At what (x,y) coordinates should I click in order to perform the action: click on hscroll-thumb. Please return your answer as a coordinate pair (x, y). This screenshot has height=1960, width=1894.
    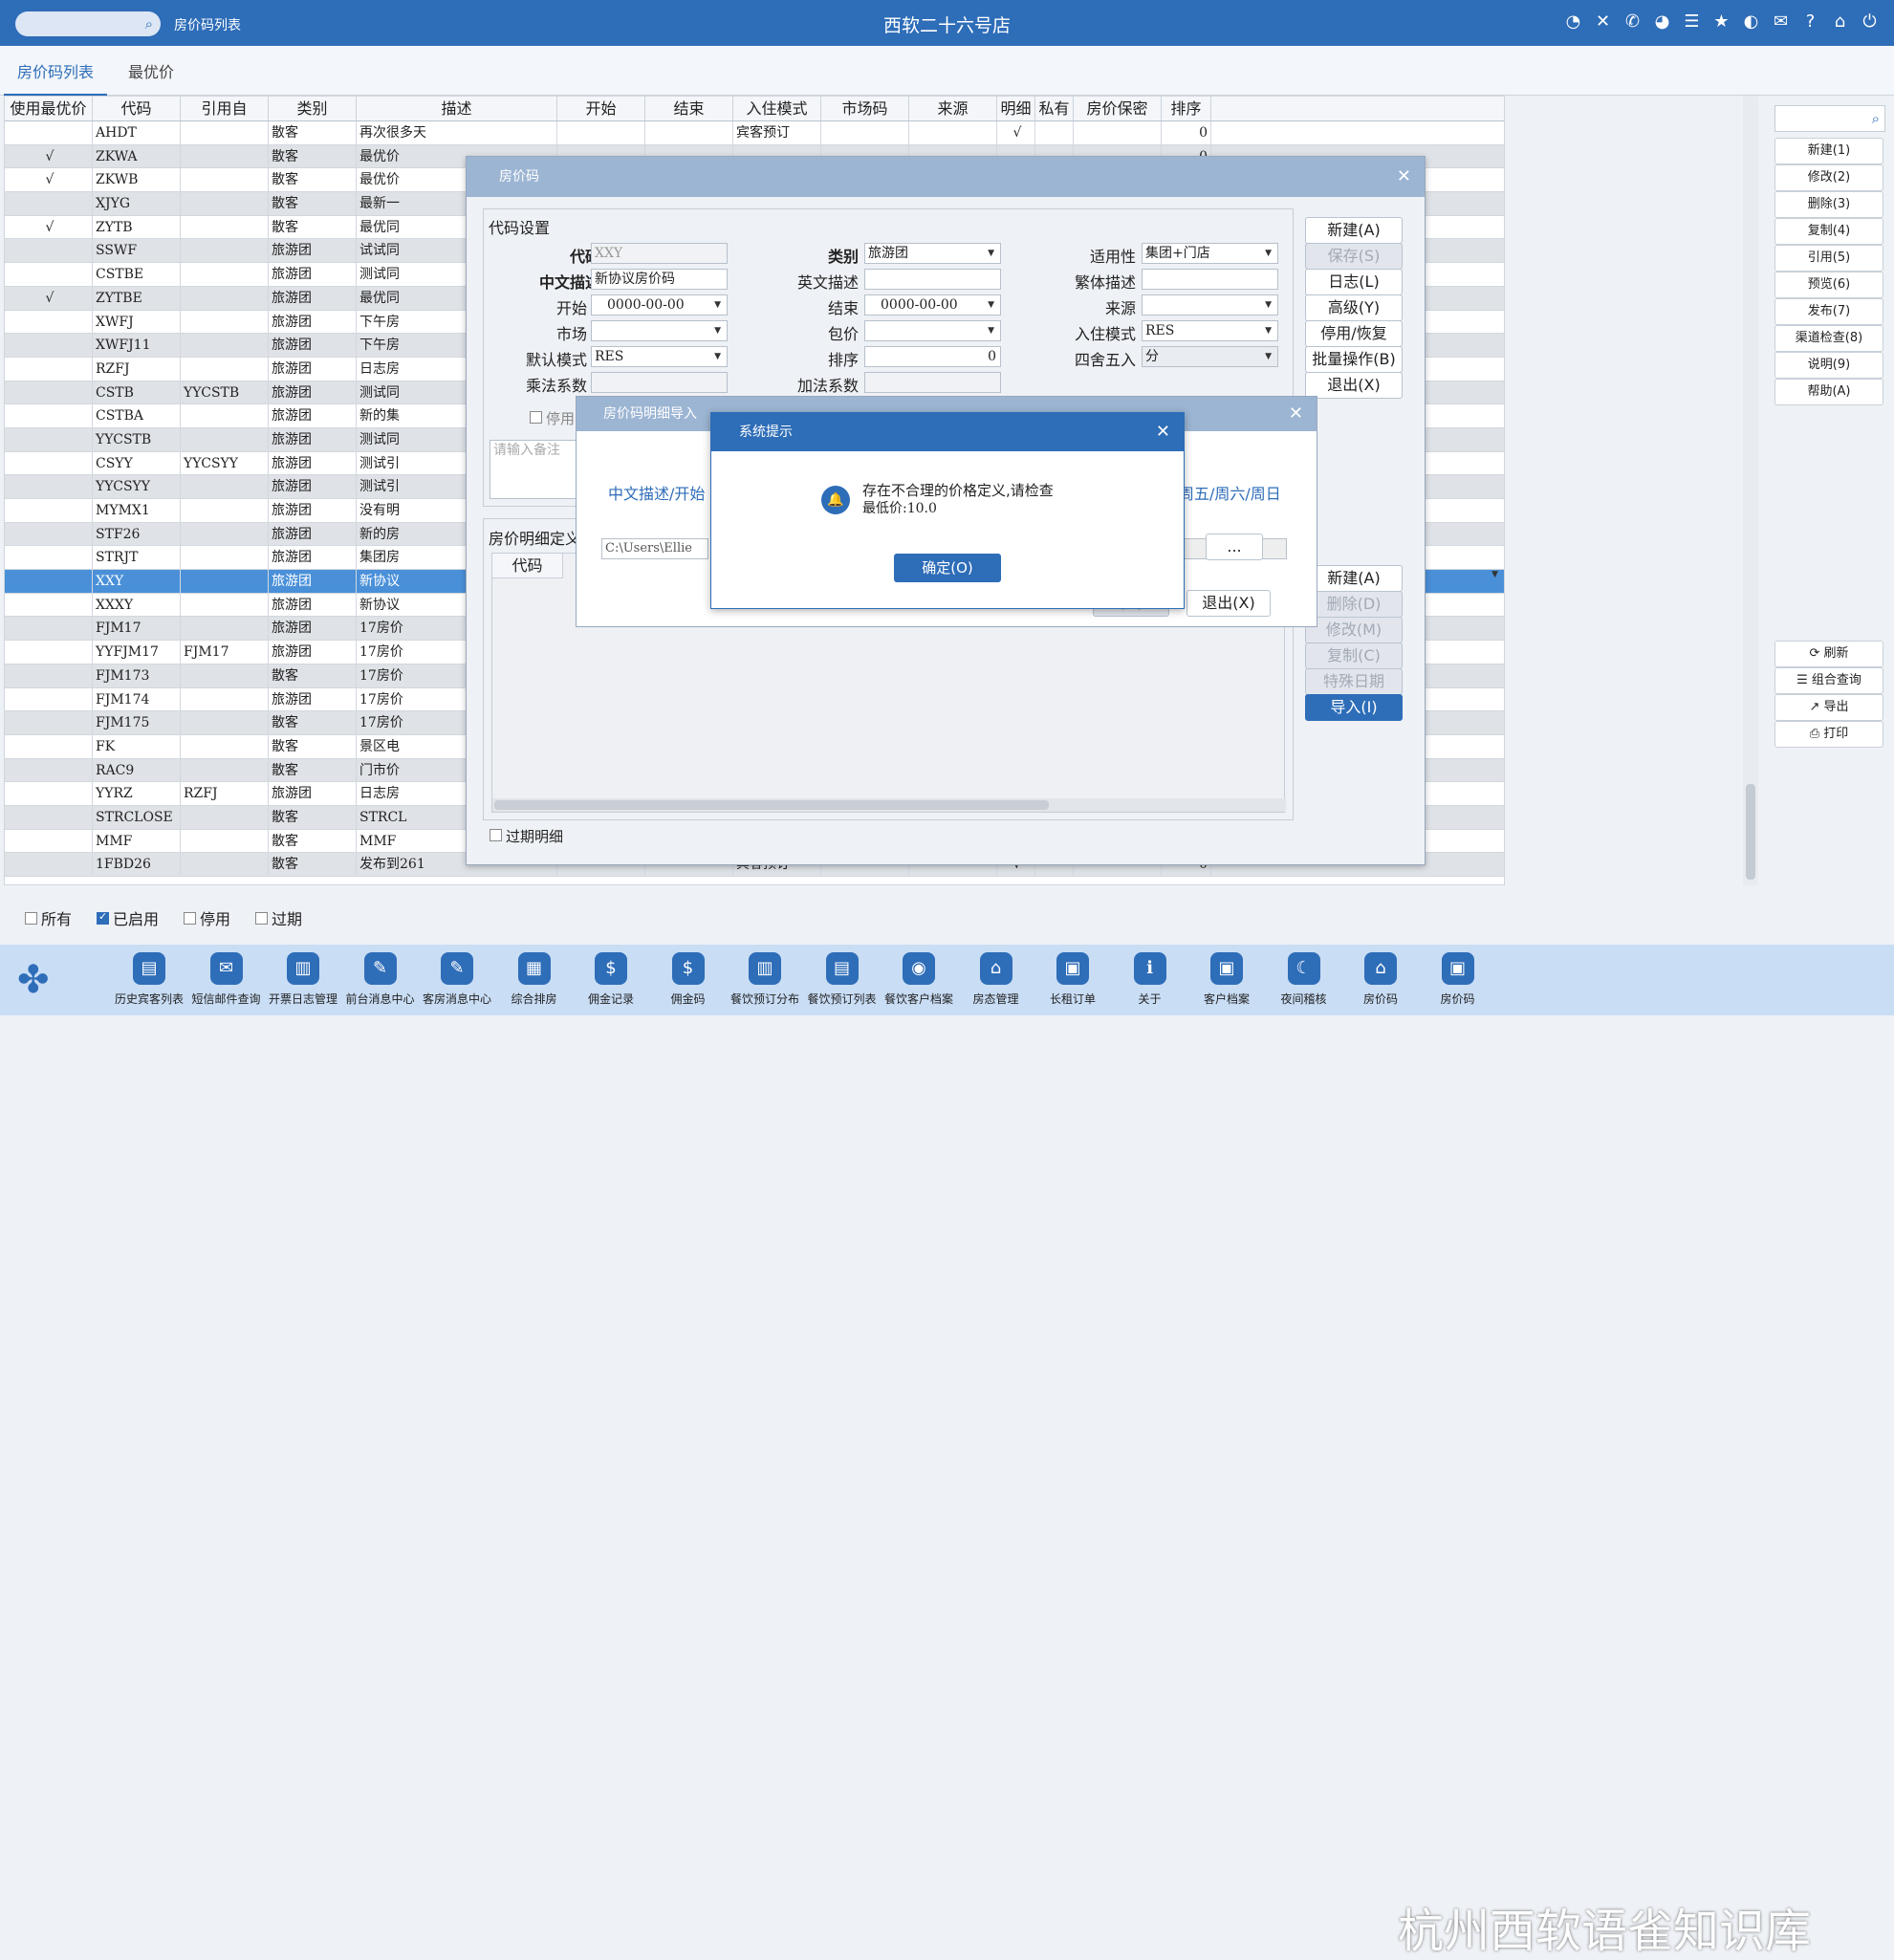
    Looking at the image, I should click on (771, 805).